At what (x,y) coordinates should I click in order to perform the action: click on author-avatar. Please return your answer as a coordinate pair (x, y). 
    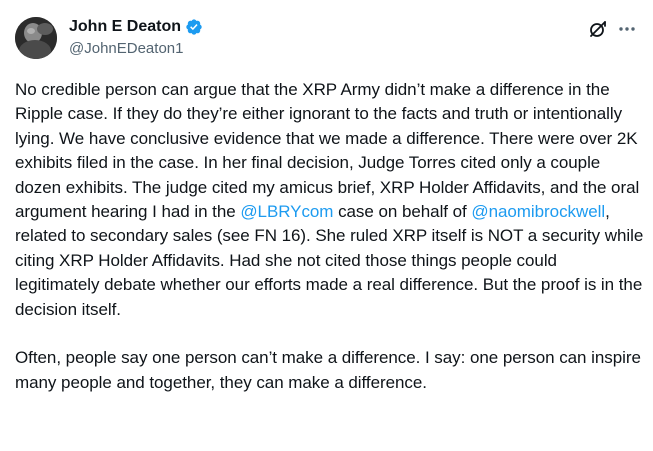
    Looking at the image, I should click on (36, 38).